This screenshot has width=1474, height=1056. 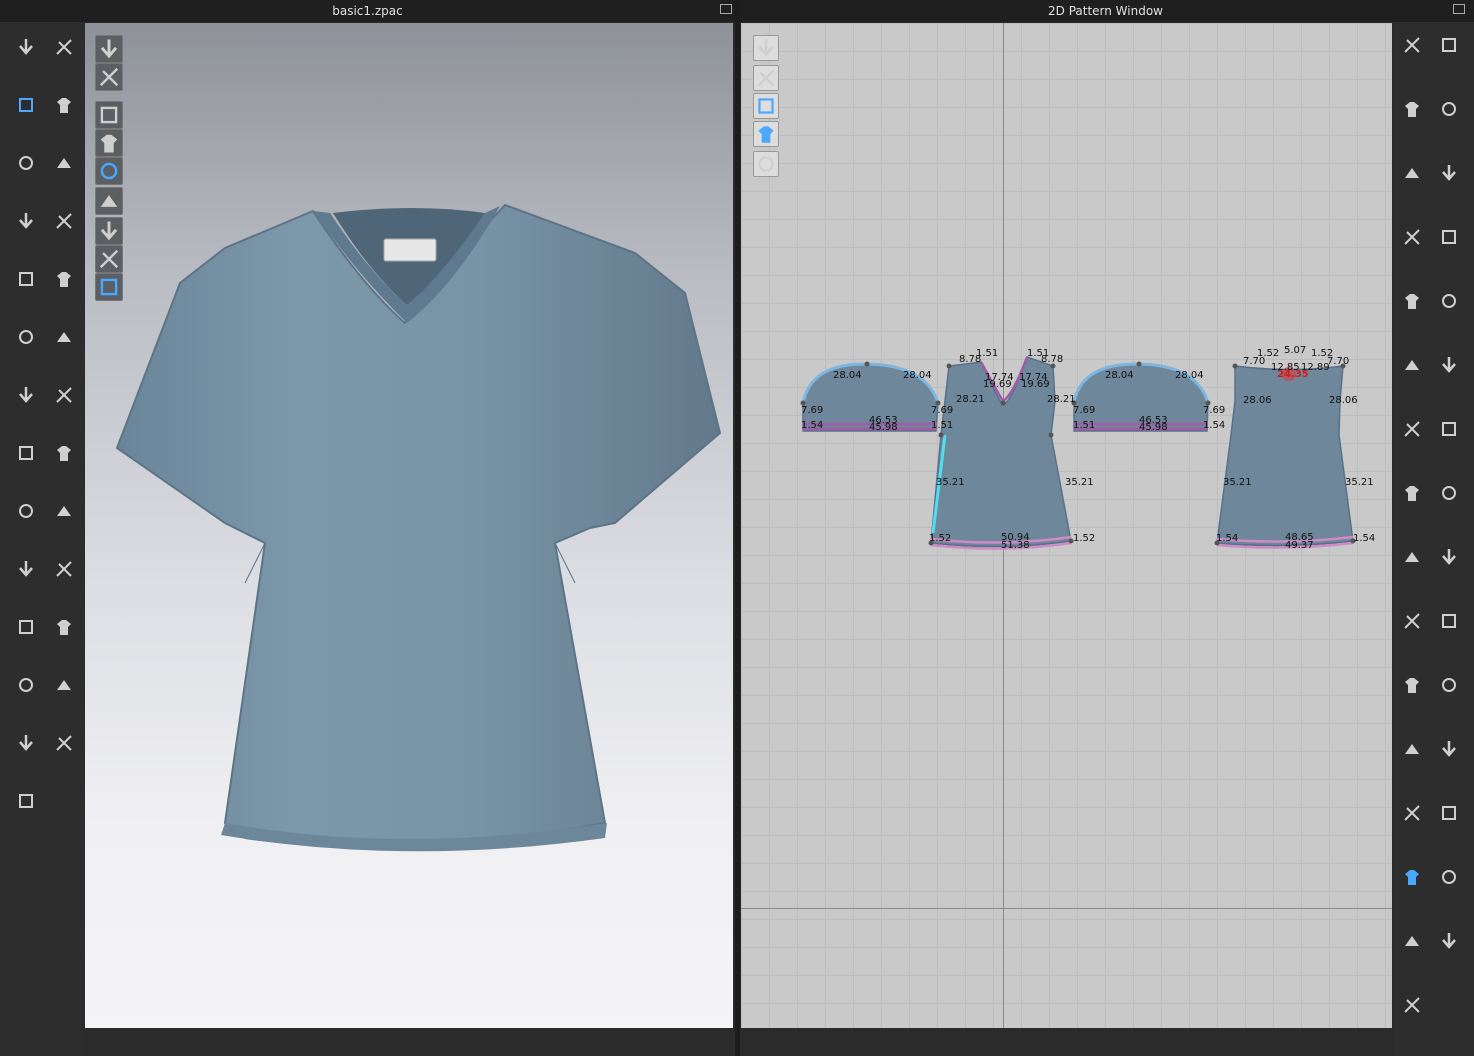 What do you see at coordinates (1412, 621) in the screenshot?
I see `free-sewing-icon` at bounding box center [1412, 621].